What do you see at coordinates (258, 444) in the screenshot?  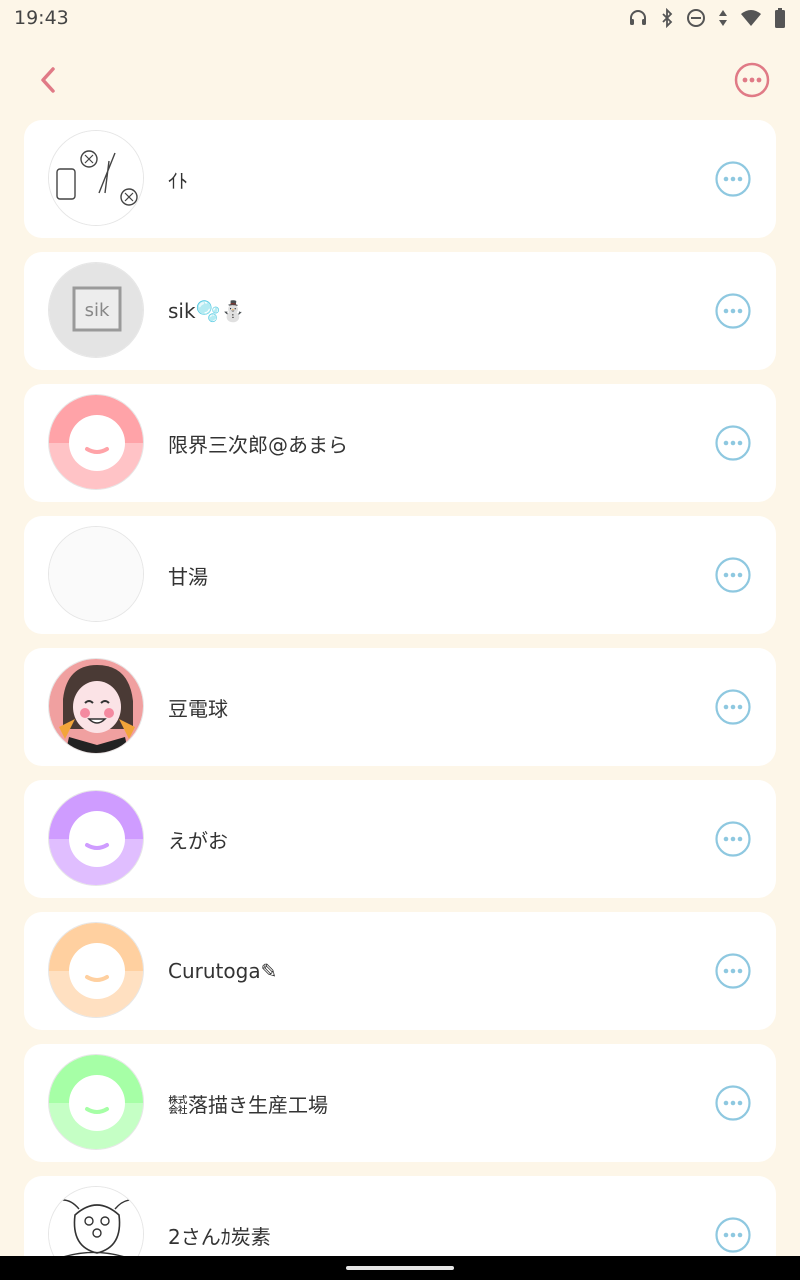 I see `user-name: 限界三次郎@あまら` at bounding box center [258, 444].